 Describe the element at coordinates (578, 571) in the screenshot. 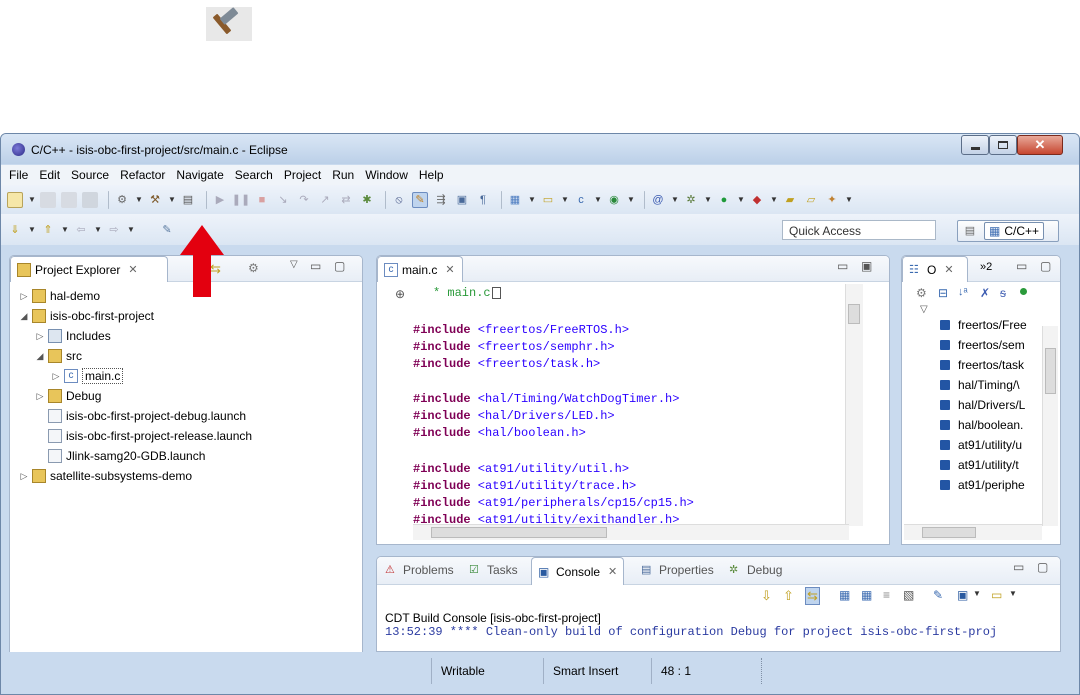

I see `tab-console: ▣ Console ✕` at that location.